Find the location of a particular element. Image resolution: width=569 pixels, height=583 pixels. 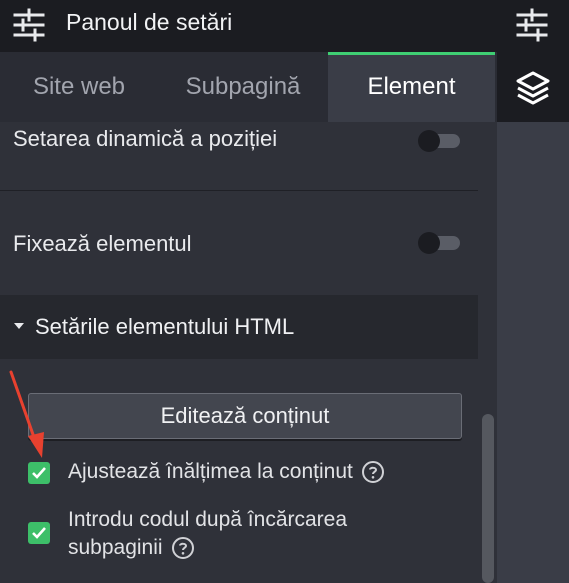

dynamic-position-row: Setarea dinamică a poziției is located at coordinates (239, 156).